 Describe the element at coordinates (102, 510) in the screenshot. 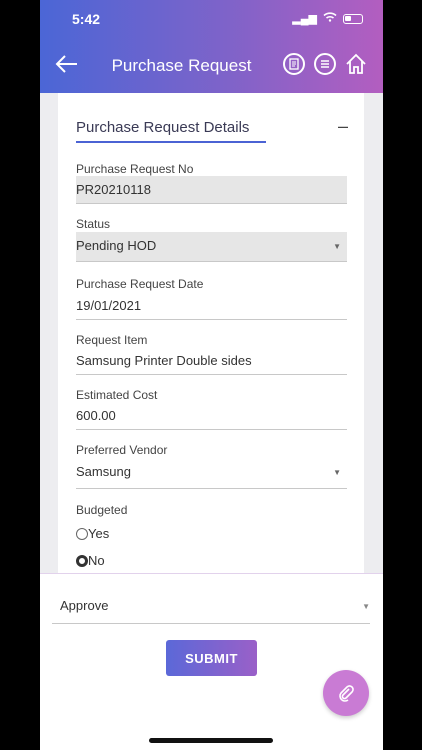

I see `budgeted-label: Budgeted` at that location.